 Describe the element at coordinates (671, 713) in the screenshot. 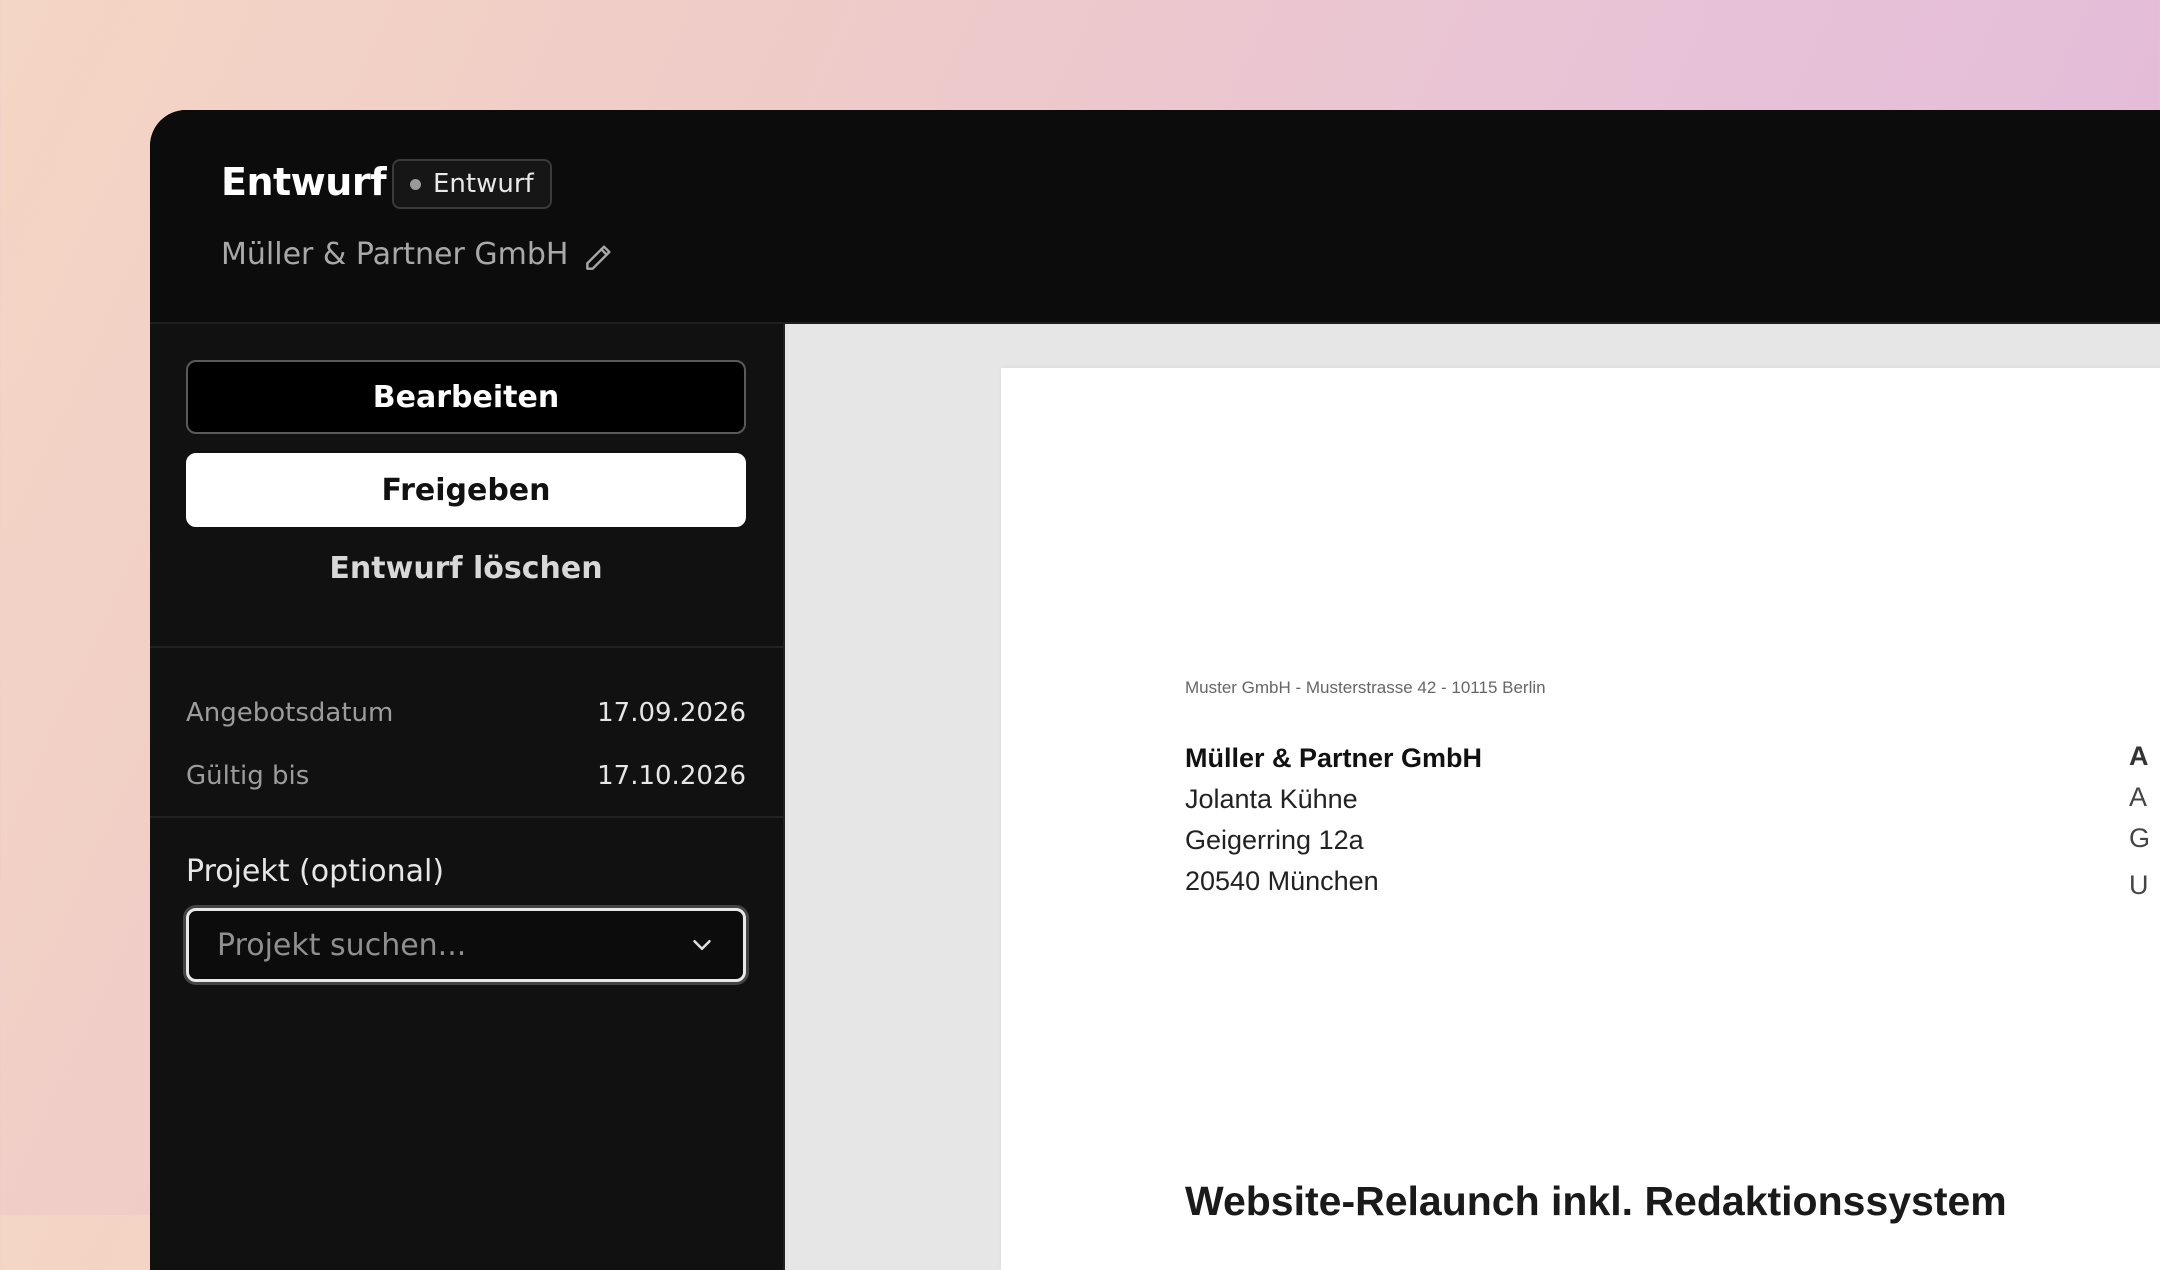

I see `offer-date-value: 17.09.2026` at that location.